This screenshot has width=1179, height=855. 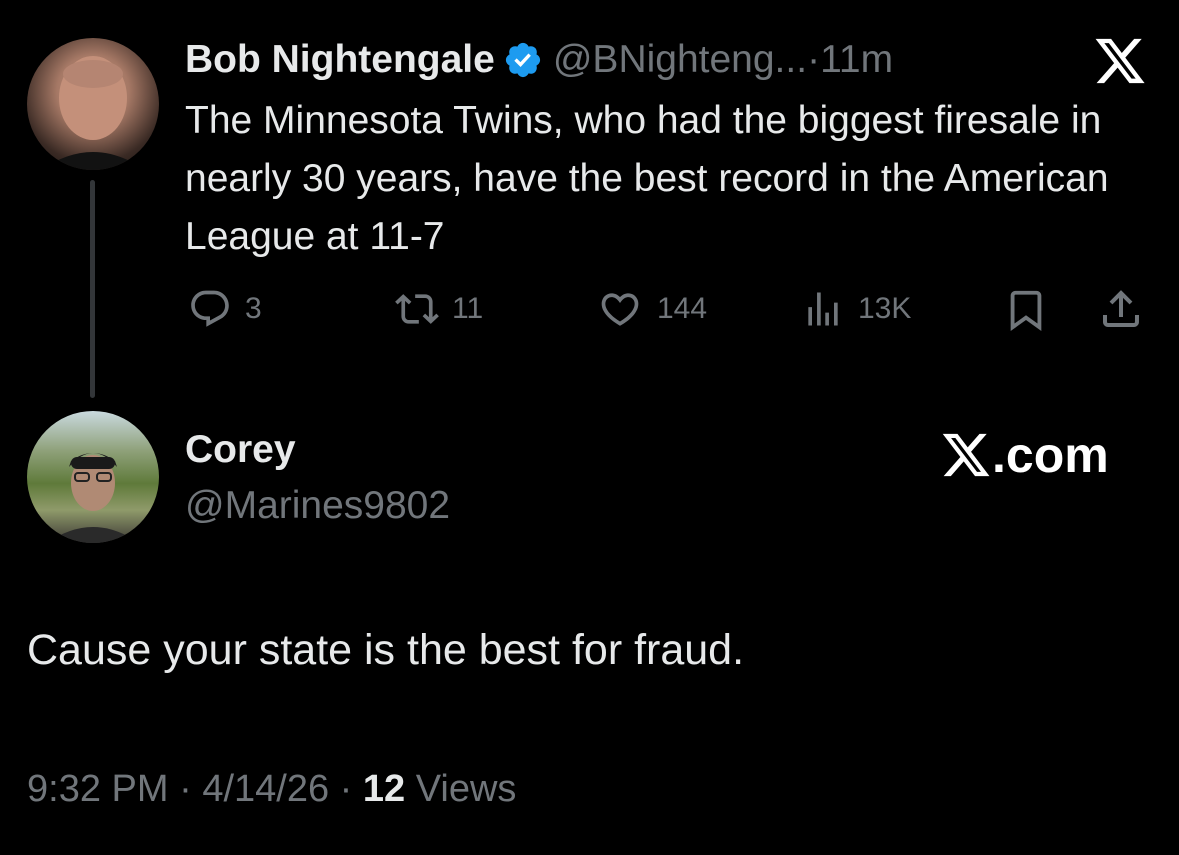 I want to click on views-icon, so click(x=823, y=309).